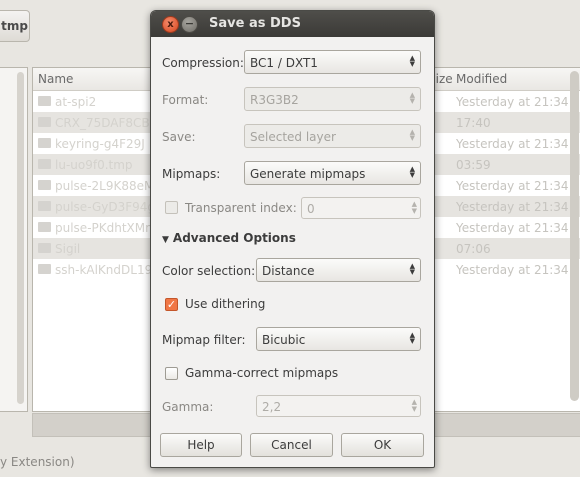 This screenshot has height=477, width=580. I want to click on path-button-tmp: tmp, so click(15, 26).